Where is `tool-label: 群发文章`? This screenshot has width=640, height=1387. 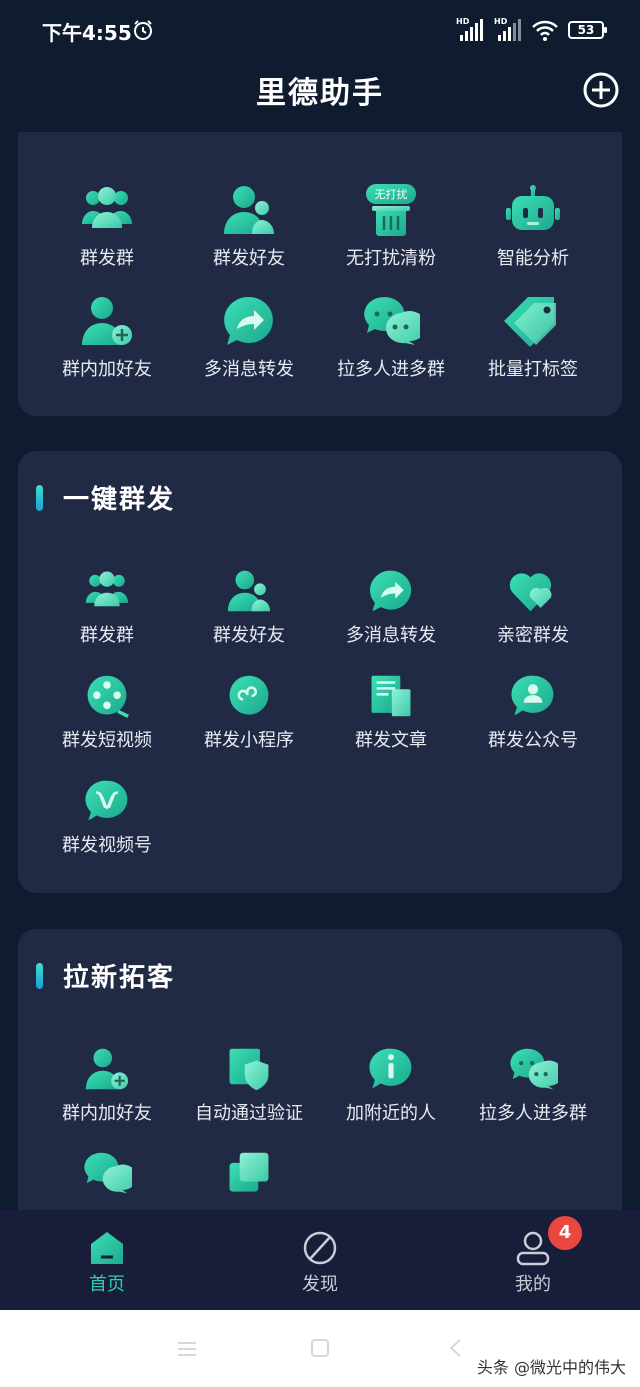 tool-label: 群发文章 is located at coordinates (391, 740).